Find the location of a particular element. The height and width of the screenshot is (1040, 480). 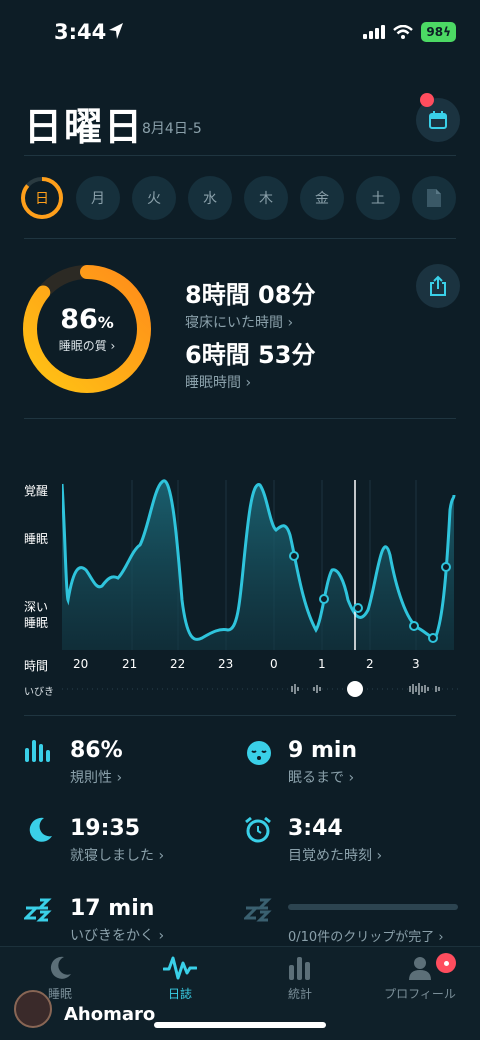

regularity-stat: 86% 規則性 › is located at coordinates (96, 762).